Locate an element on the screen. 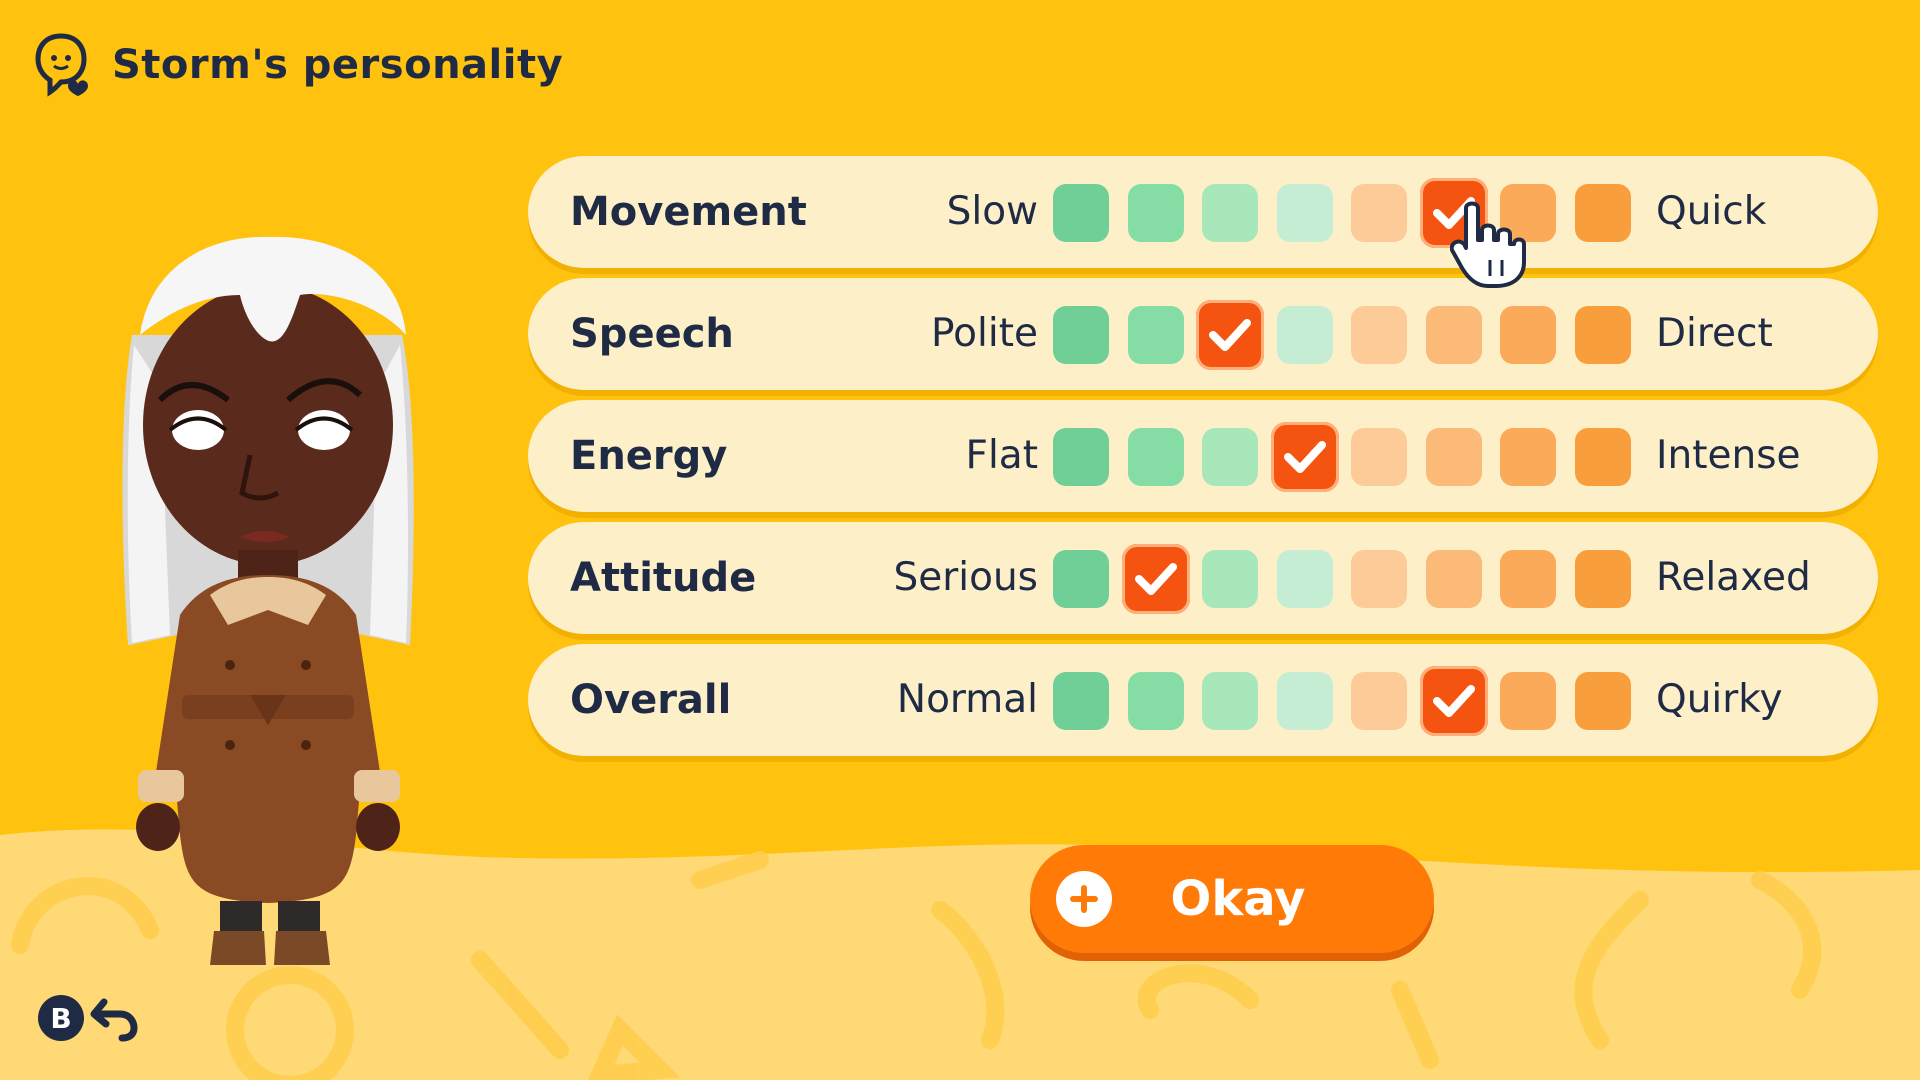 The image size is (1920, 1080). okay-button: Okay is located at coordinates (1232, 899).